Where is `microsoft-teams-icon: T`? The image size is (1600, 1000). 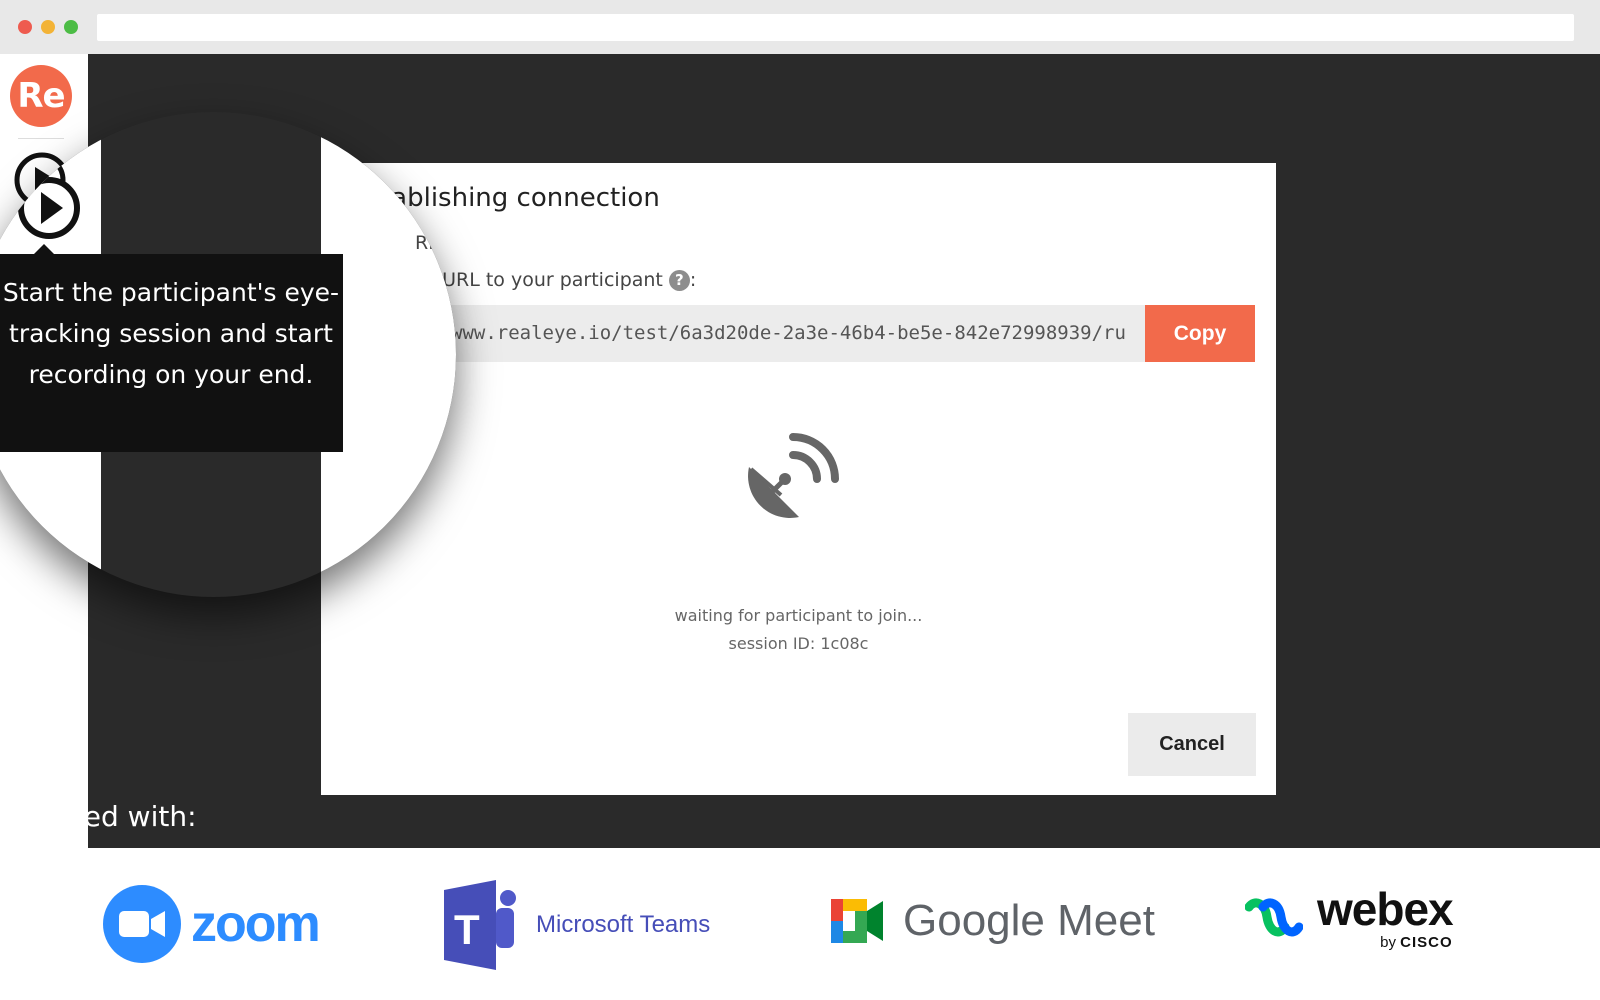 microsoft-teams-icon: T is located at coordinates (480, 925).